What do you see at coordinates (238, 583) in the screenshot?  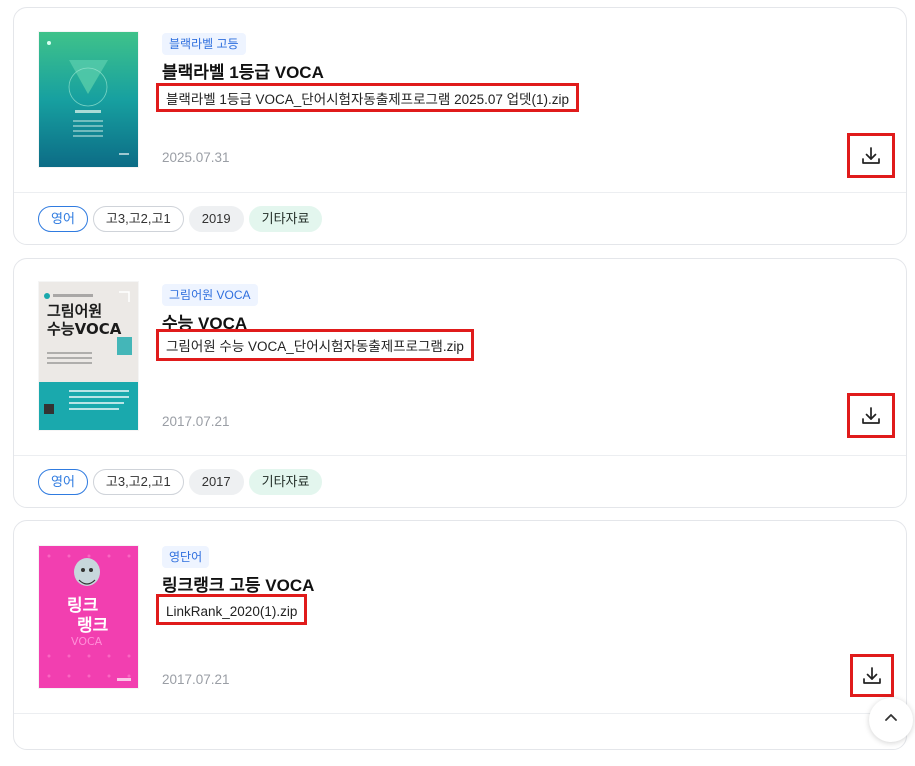 I see `item-title: 링크랭크 고등 VOCA` at bounding box center [238, 583].